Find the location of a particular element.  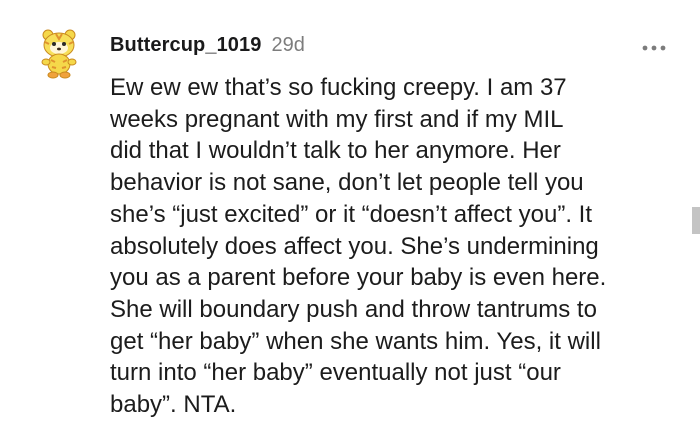

more-options-icon is located at coordinates (654, 48).